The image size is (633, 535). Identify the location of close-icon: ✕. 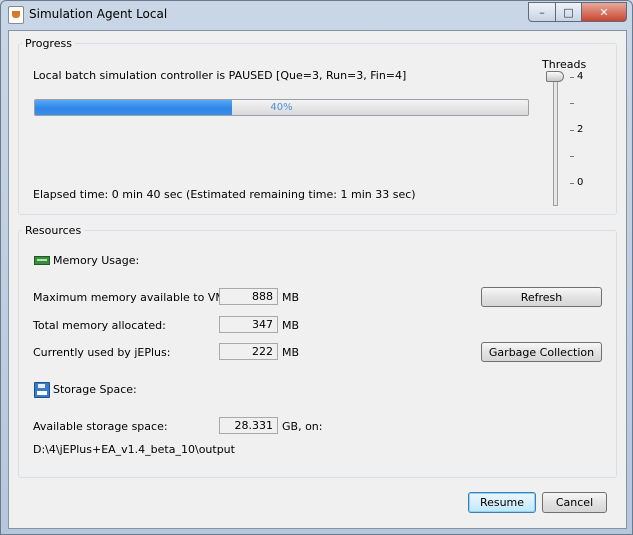
(604, 12).